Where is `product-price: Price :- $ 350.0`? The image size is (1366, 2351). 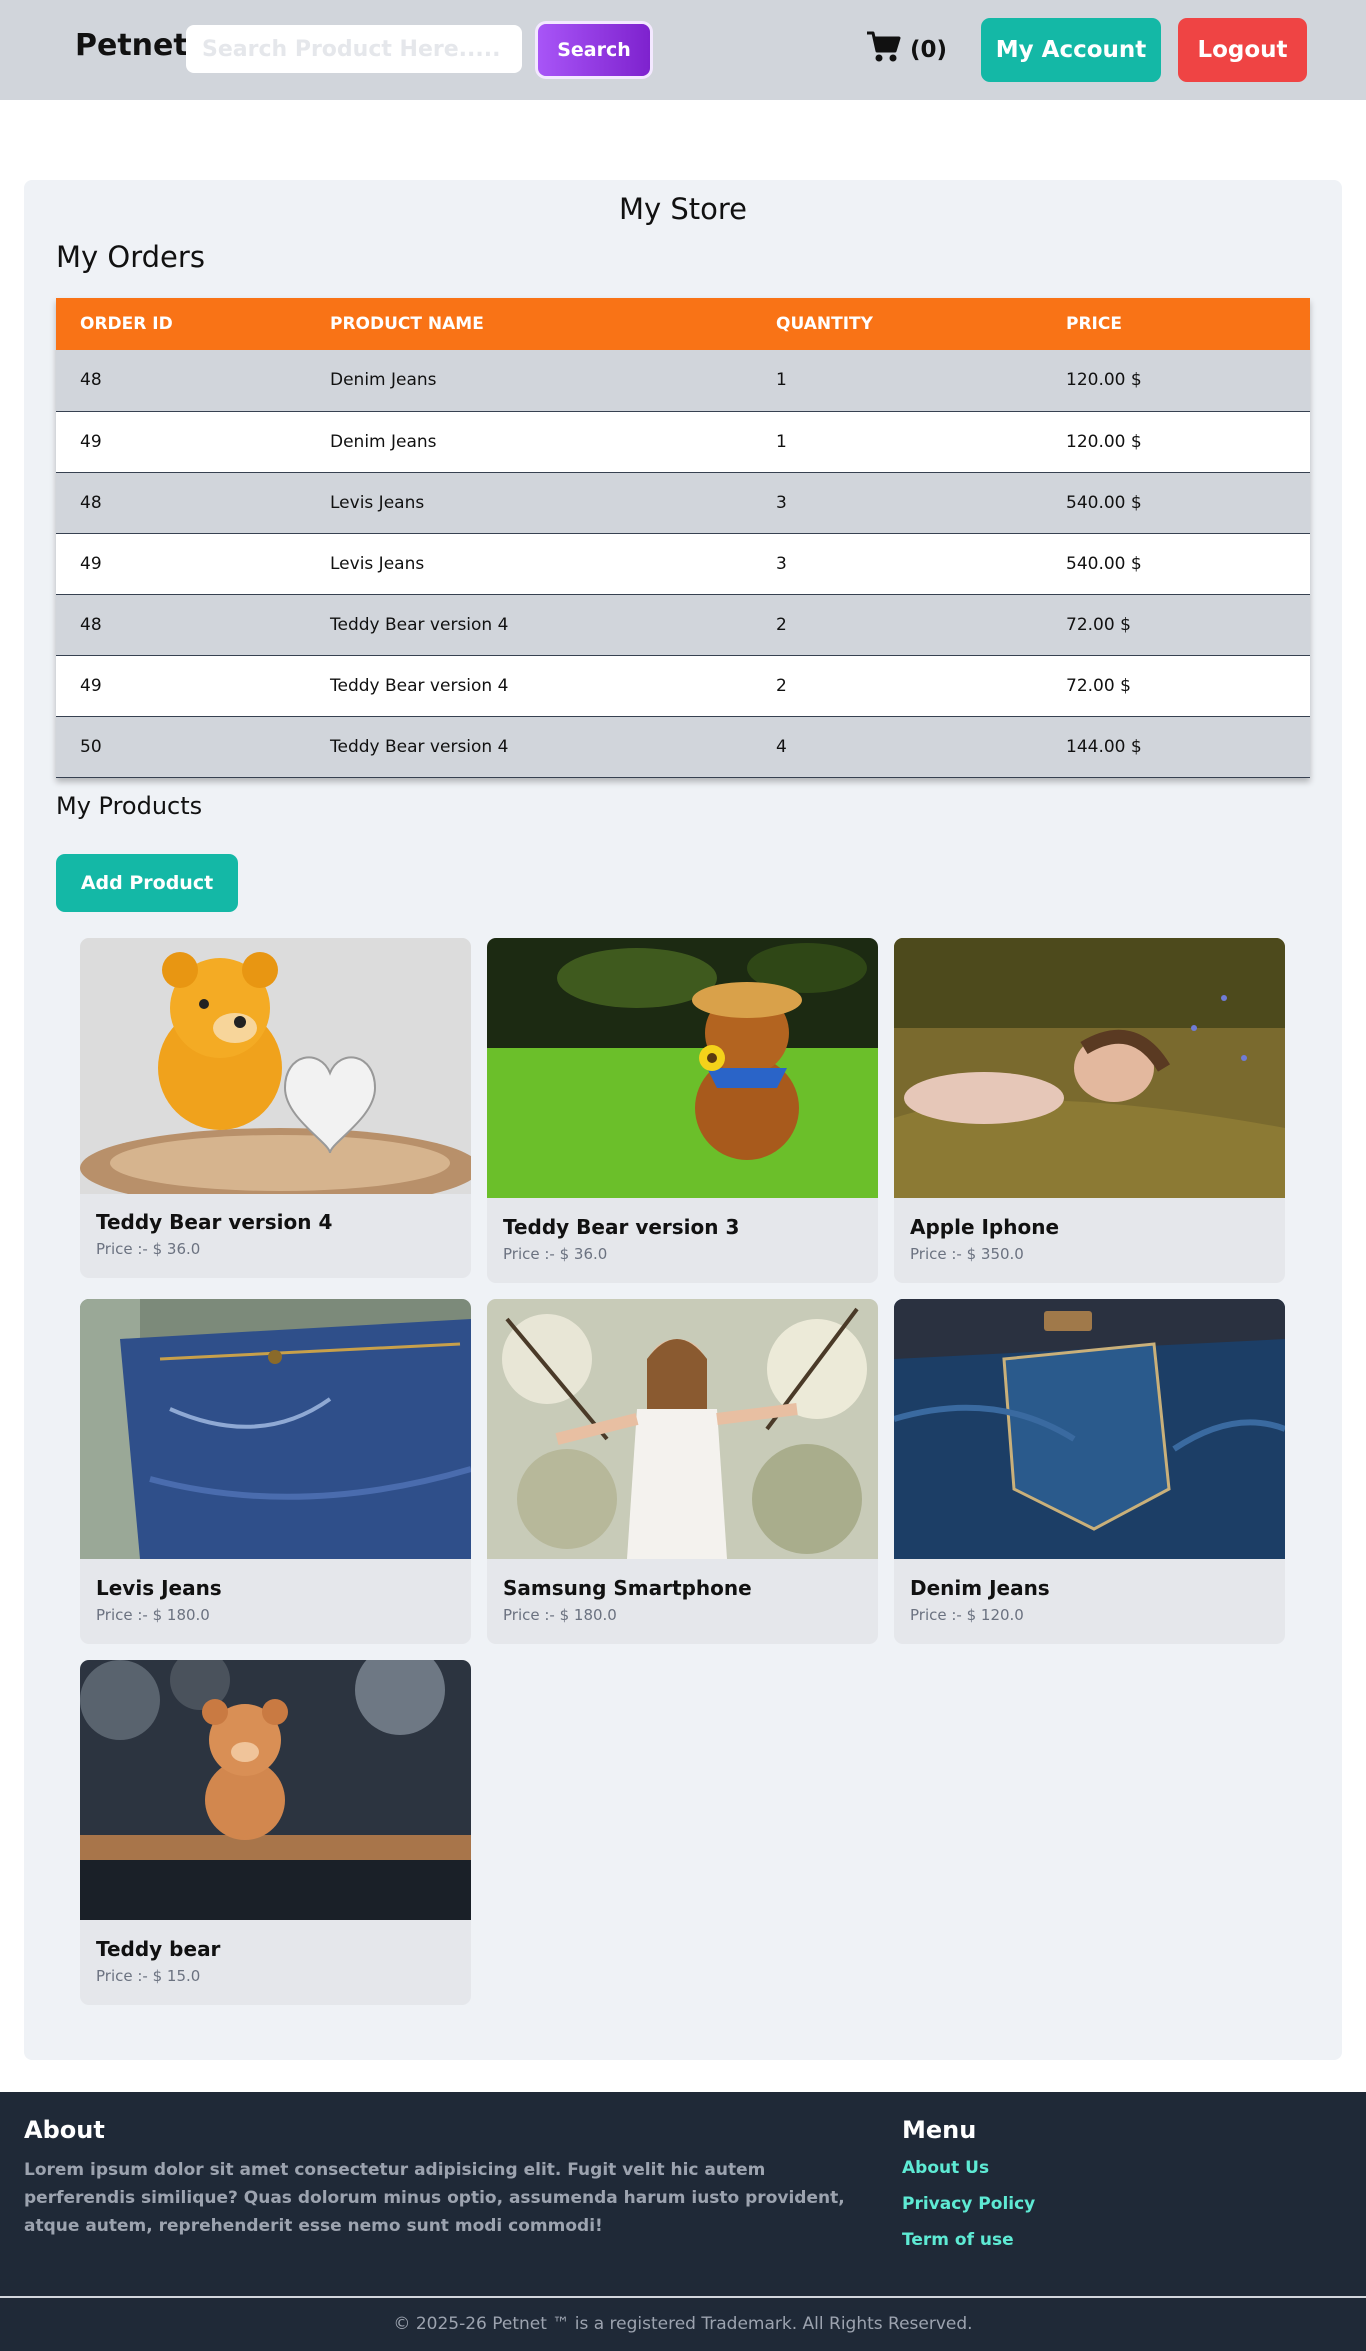 product-price: Price :- $ 350.0 is located at coordinates (967, 1254).